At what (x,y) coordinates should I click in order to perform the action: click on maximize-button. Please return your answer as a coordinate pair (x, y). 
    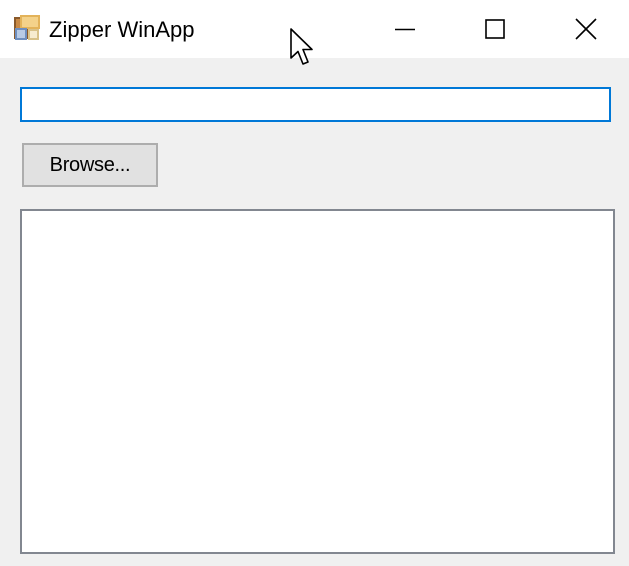
    Looking at the image, I should click on (495, 29).